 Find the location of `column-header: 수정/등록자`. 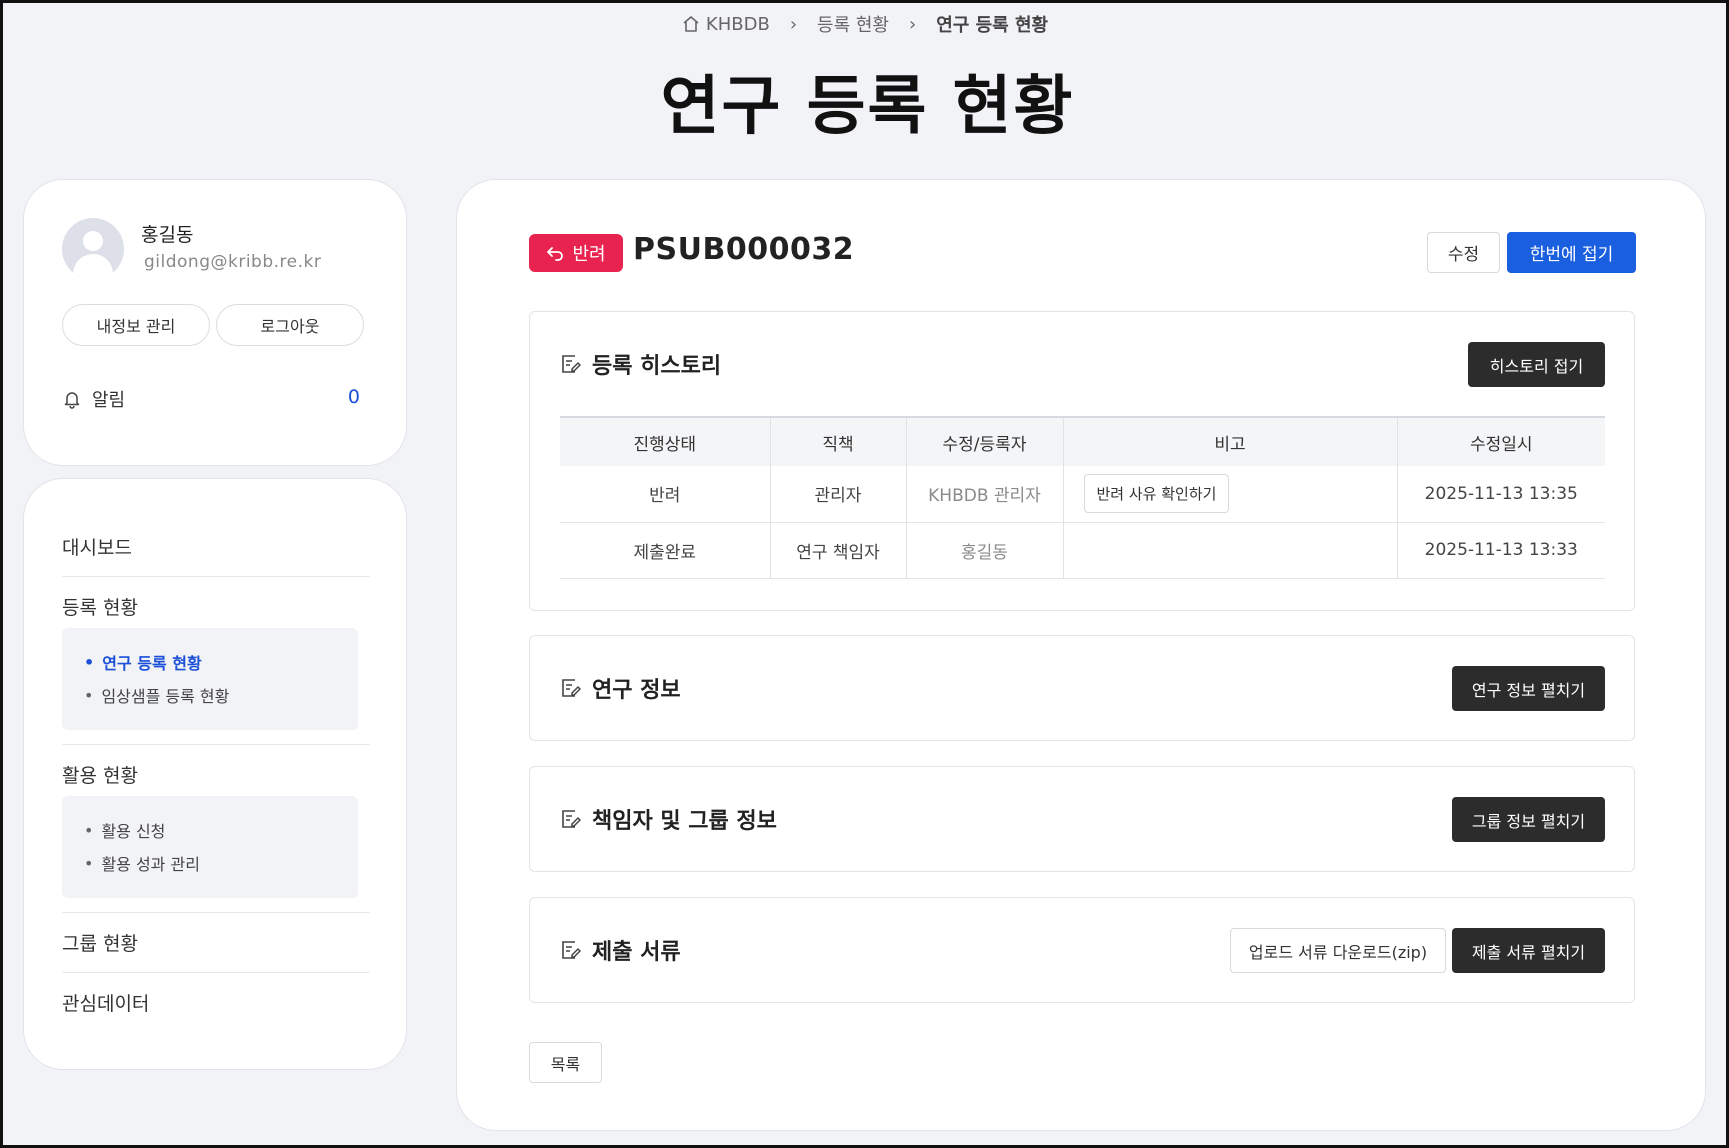

column-header: 수정/등록자 is located at coordinates (985, 441).